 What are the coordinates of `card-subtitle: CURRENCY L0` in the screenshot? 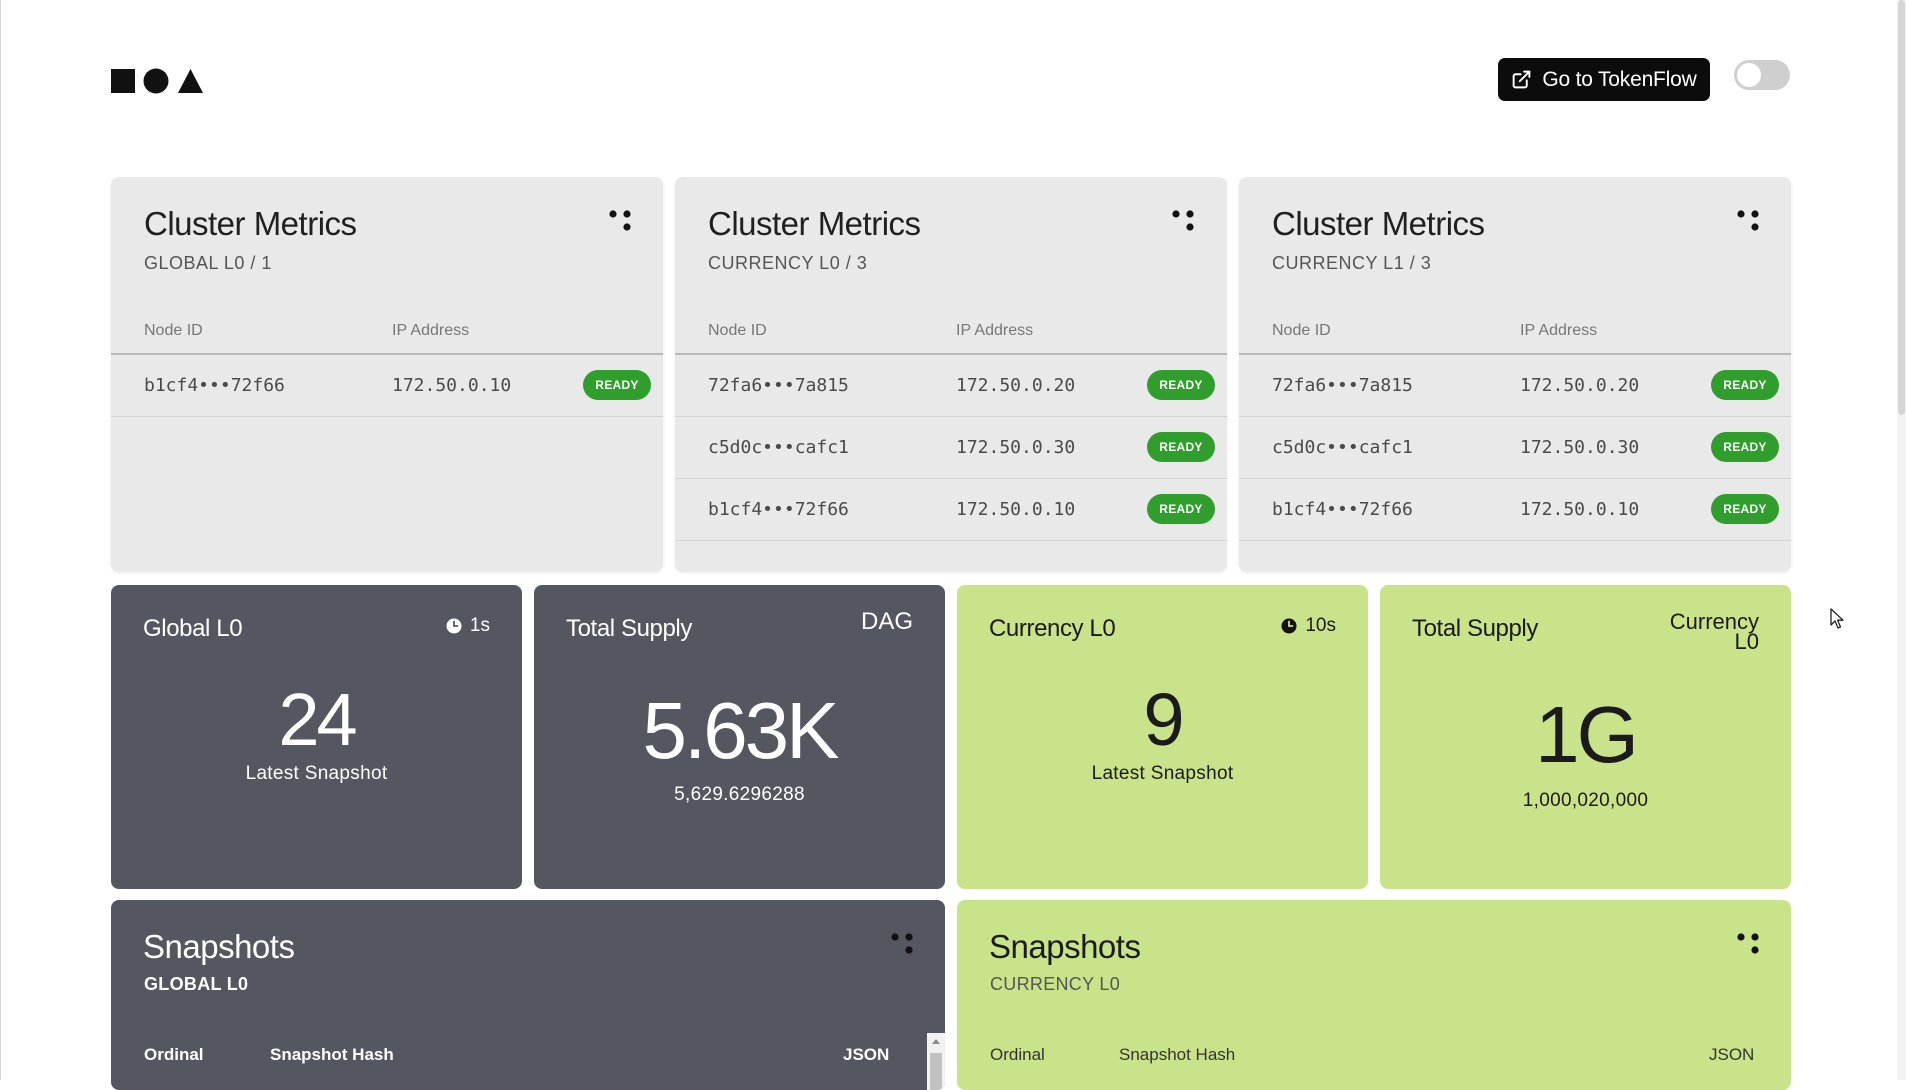 It's located at (1055, 984).